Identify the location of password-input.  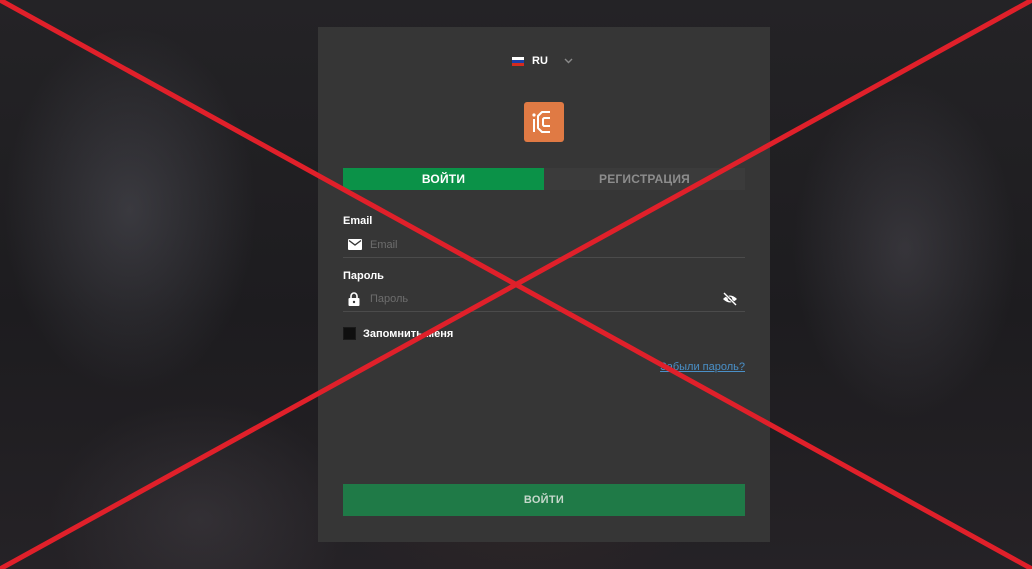
(545, 298).